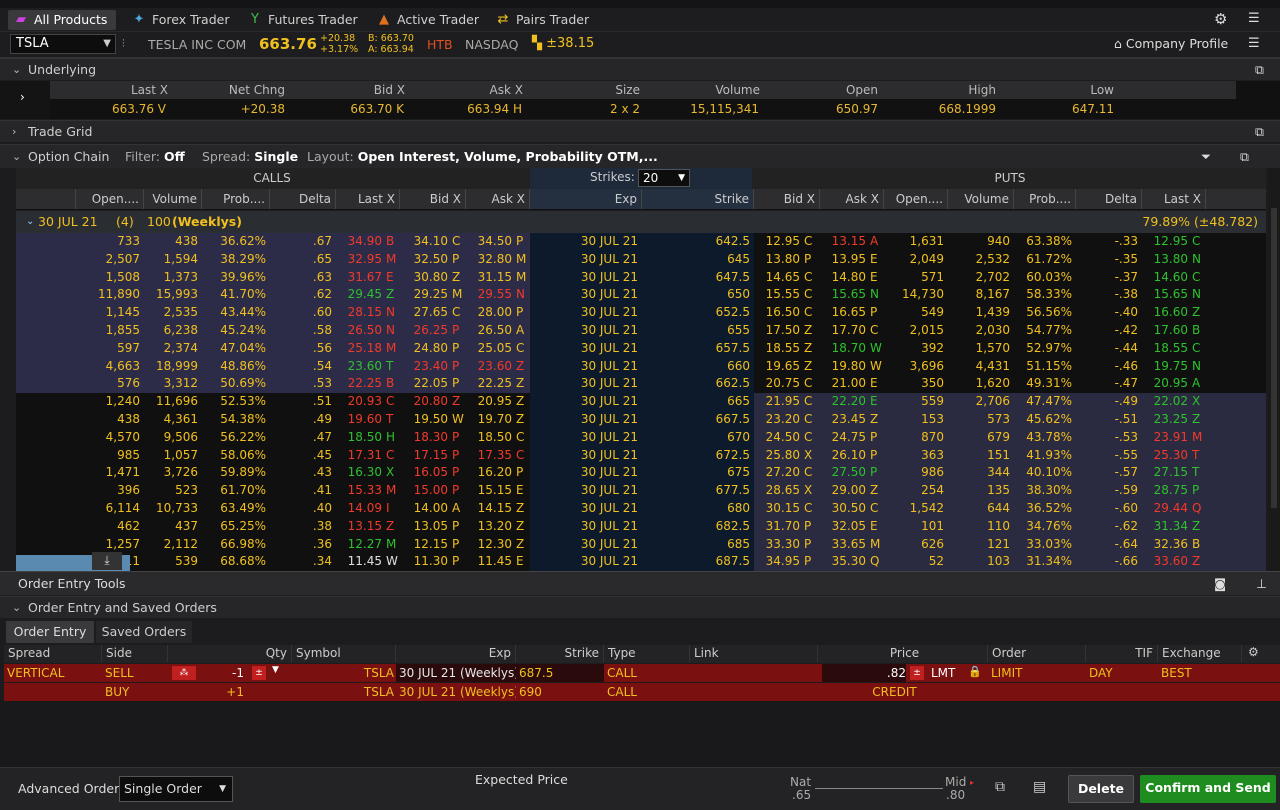 This screenshot has width=1280, height=810. What do you see at coordinates (424, 527) in the screenshot?
I see `call-bid: 13.05` at bounding box center [424, 527].